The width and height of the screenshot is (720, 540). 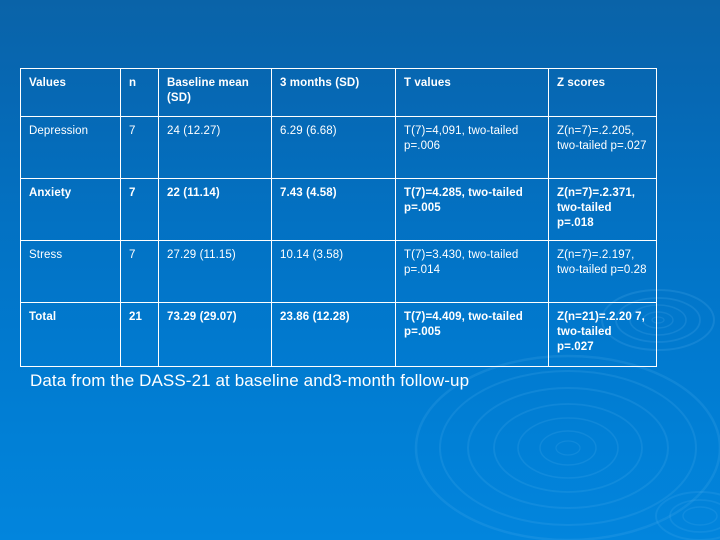 What do you see at coordinates (215, 209) in the screenshot?
I see `cell-baseline: 22 (11.14)` at bounding box center [215, 209].